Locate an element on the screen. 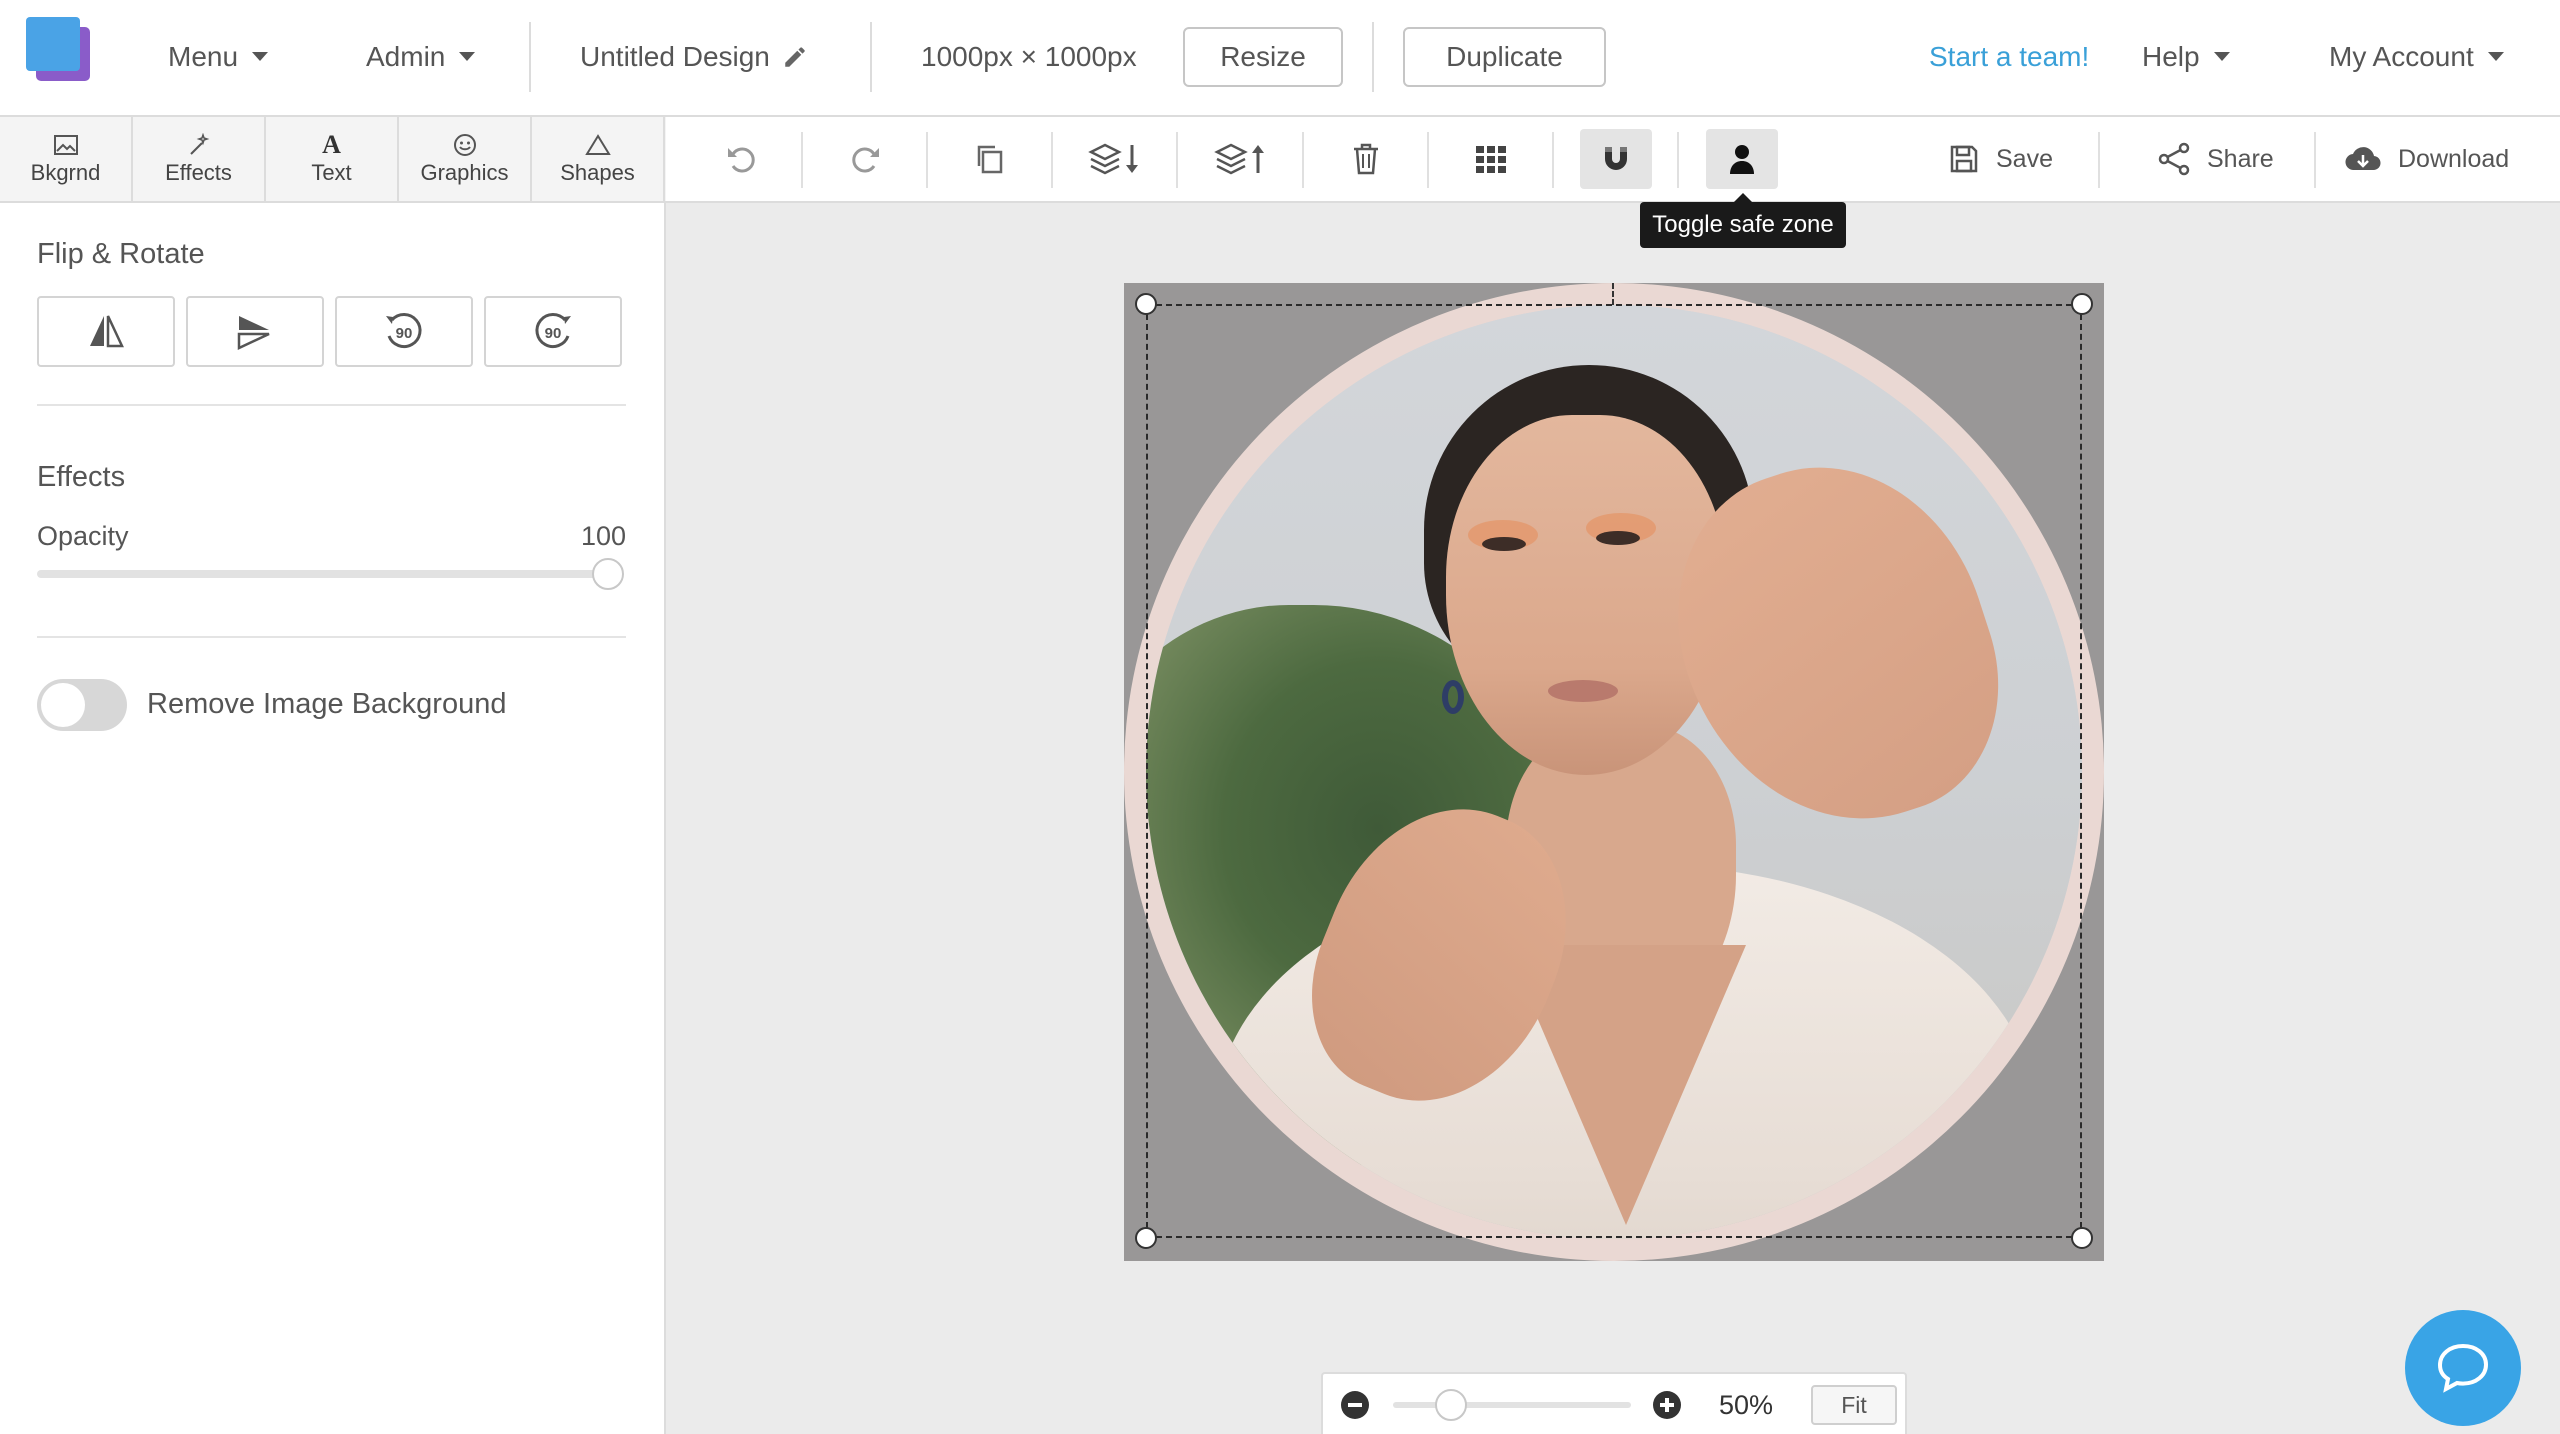 The height and width of the screenshot is (1434, 2560). snap-magnet-button is located at coordinates (1616, 159).